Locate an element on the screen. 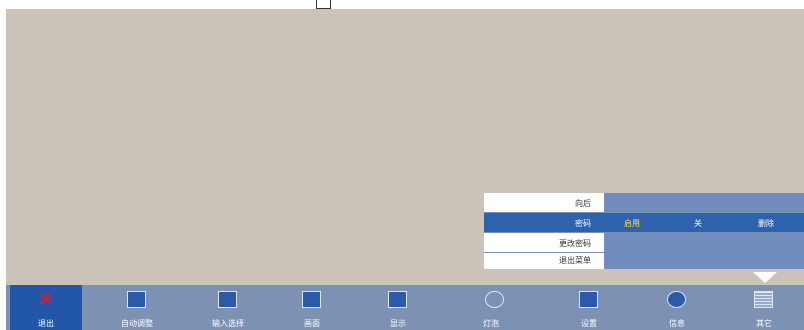 The width and height of the screenshot is (804, 330). option-off: 关 is located at coordinates (698, 223).